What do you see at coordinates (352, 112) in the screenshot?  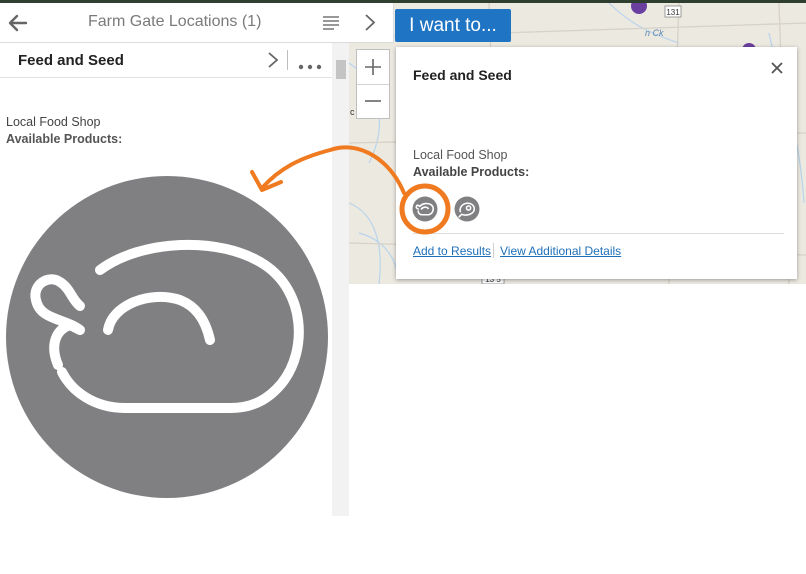 I see `map-label: c` at bounding box center [352, 112].